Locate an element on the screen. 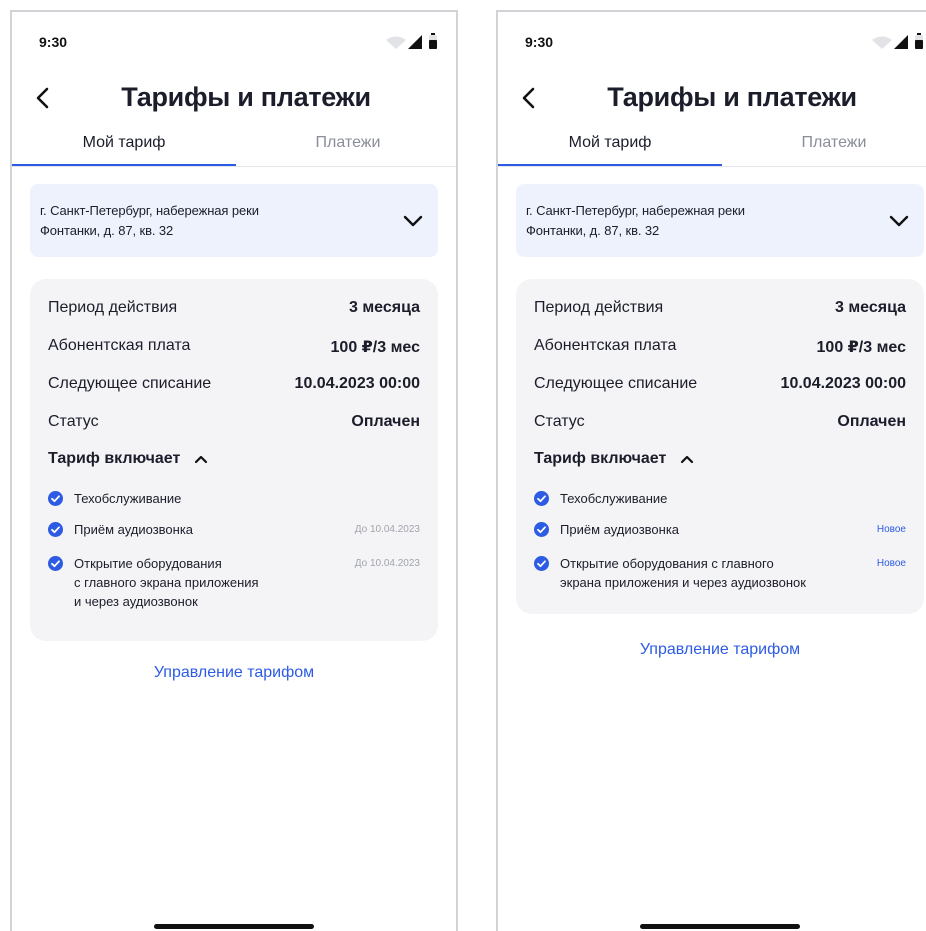 This screenshot has width=926, height=931. feature-text-line: Открытие оборудования с главного is located at coordinates (667, 563).